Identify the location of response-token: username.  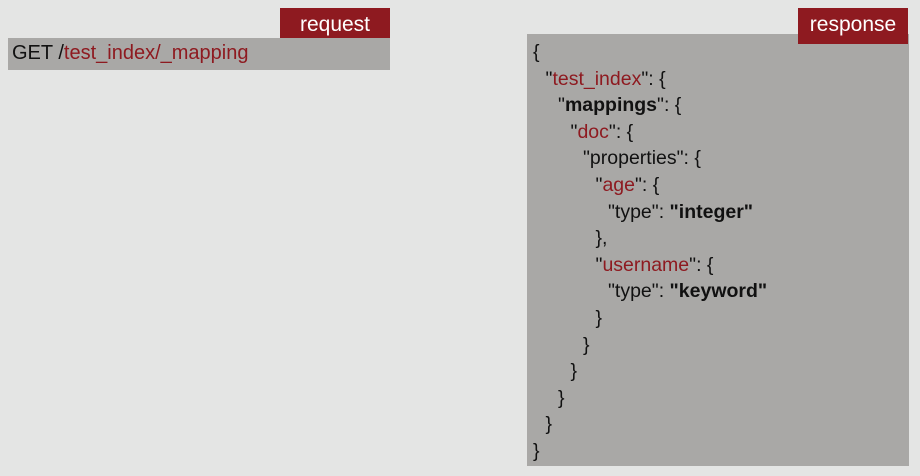
(646, 264).